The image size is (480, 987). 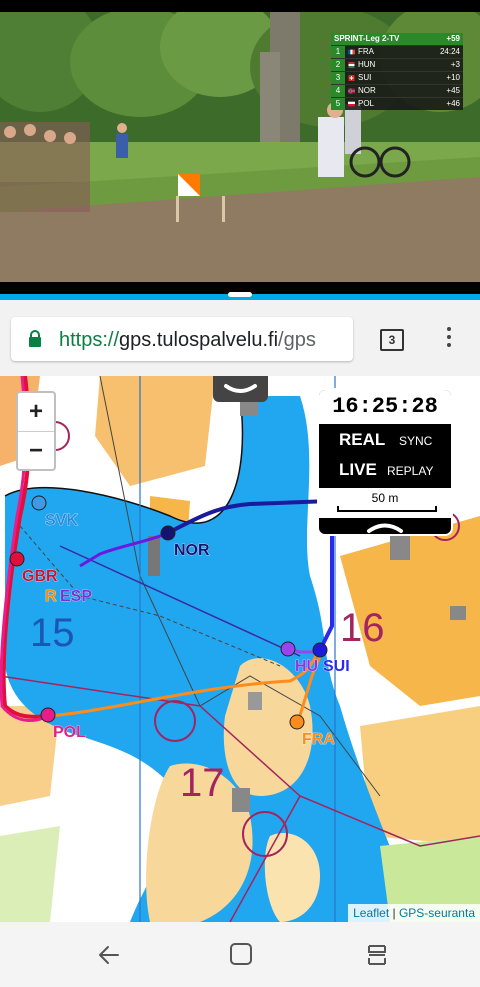 I want to click on chevron-down-icon, so click(x=240, y=388).